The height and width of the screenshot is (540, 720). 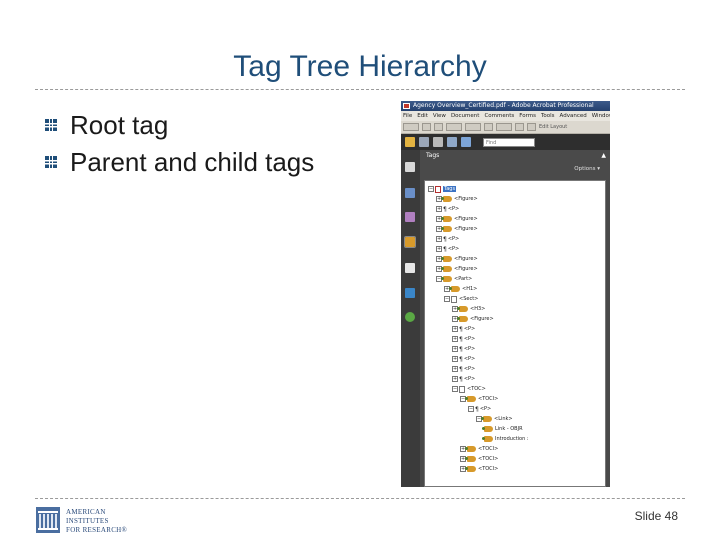 I want to click on menu-item: View, so click(x=439, y=116).